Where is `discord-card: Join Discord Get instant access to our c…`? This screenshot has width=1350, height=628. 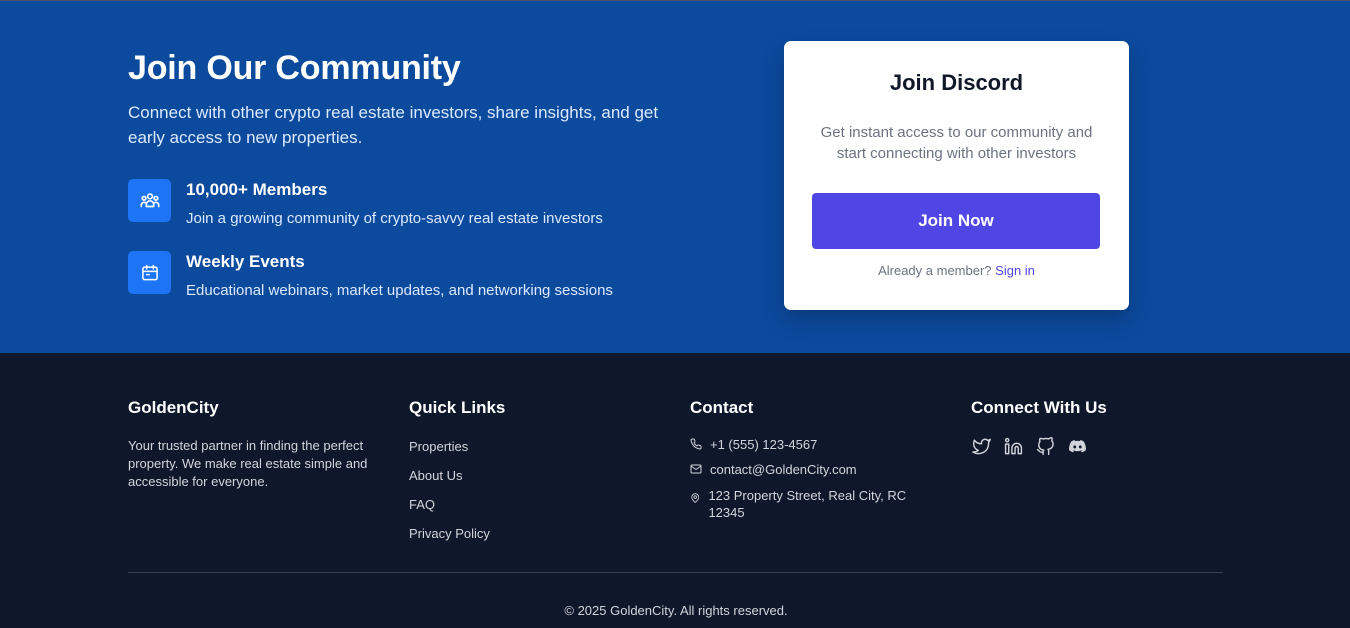 discord-card: Join Discord Get instant access to our c… is located at coordinates (956, 175).